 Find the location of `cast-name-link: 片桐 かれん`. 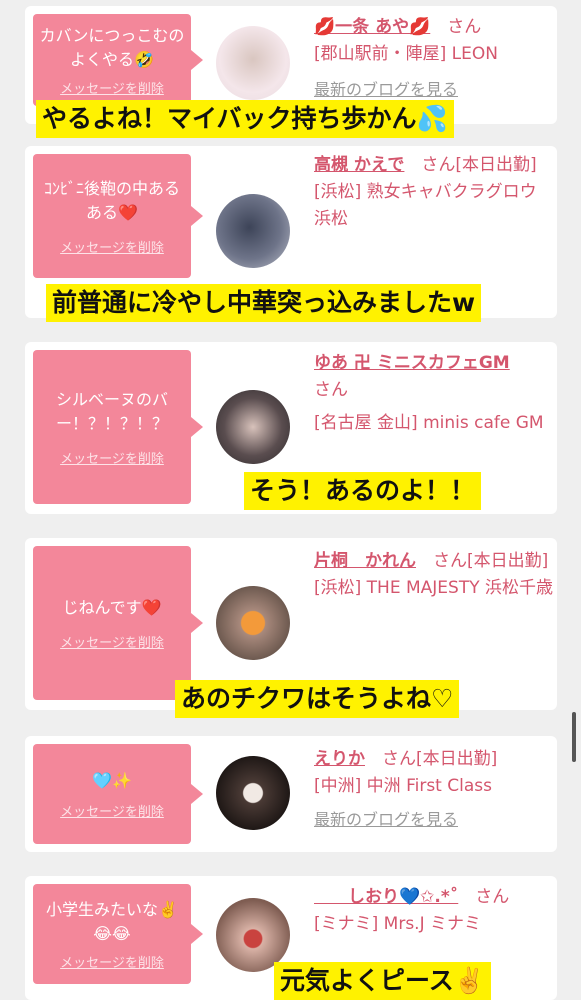

cast-name-link: 片桐 かれん is located at coordinates (365, 561).